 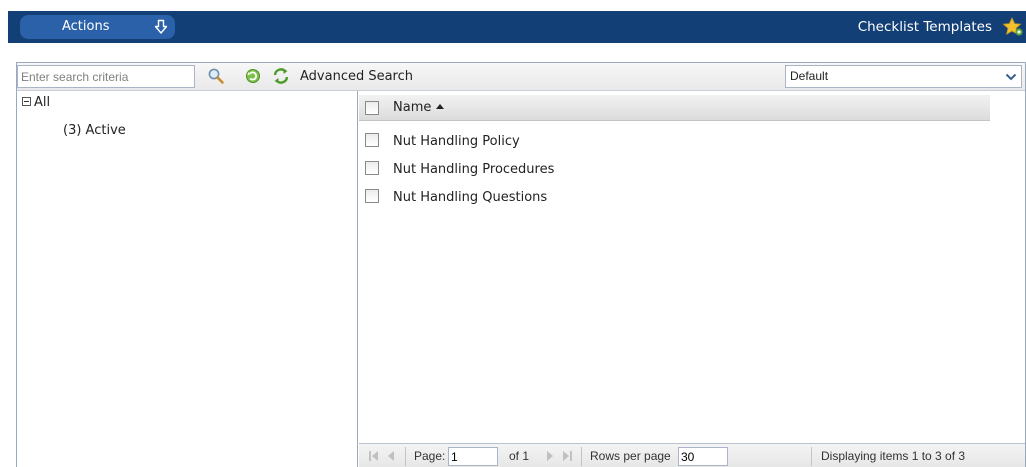 What do you see at coordinates (517, 27) in the screenshot?
I see `app-header: Actions Checklist Templates` at bounding box center [517, 27].